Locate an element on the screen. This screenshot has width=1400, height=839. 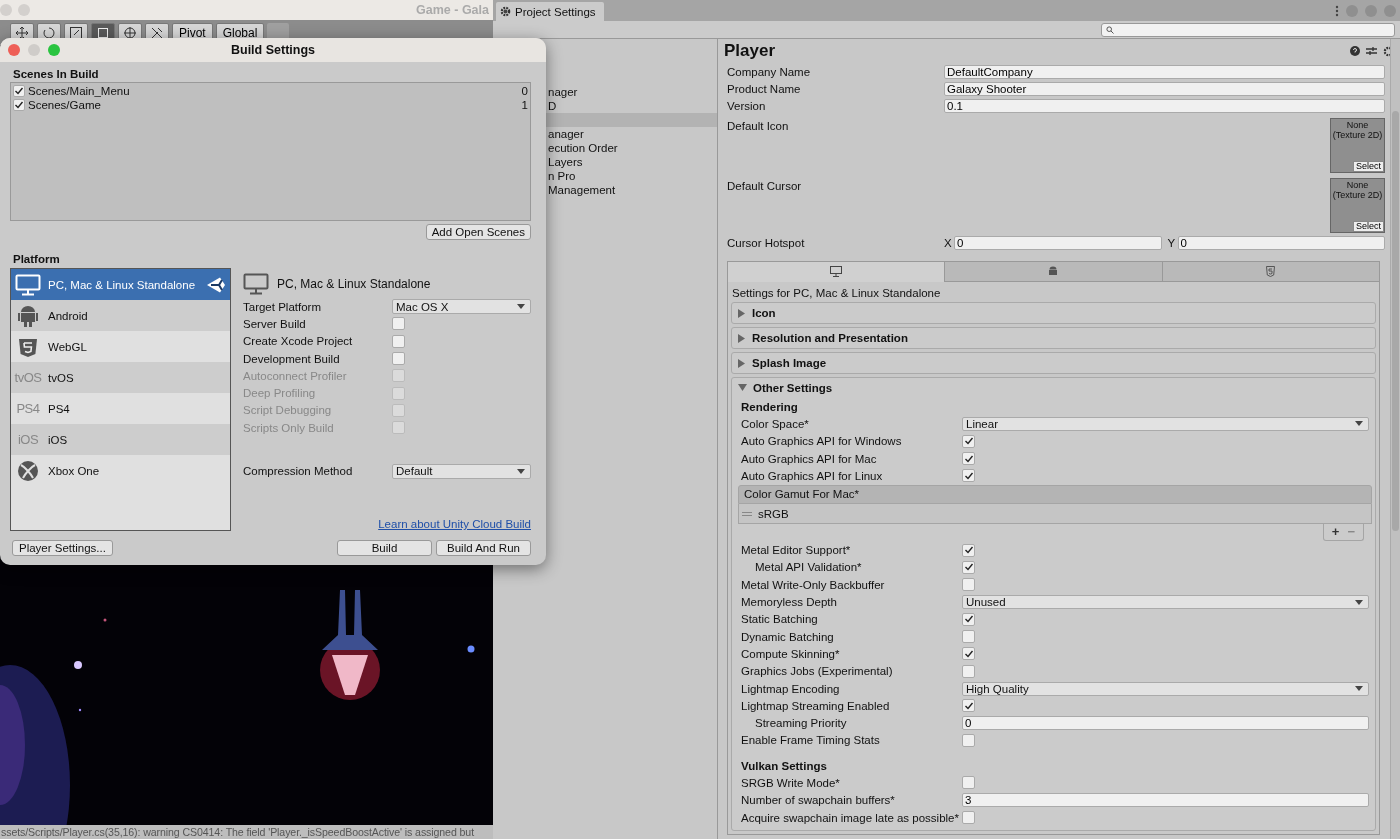
section-header: Splash Image is located at coordinates (1053, 363).